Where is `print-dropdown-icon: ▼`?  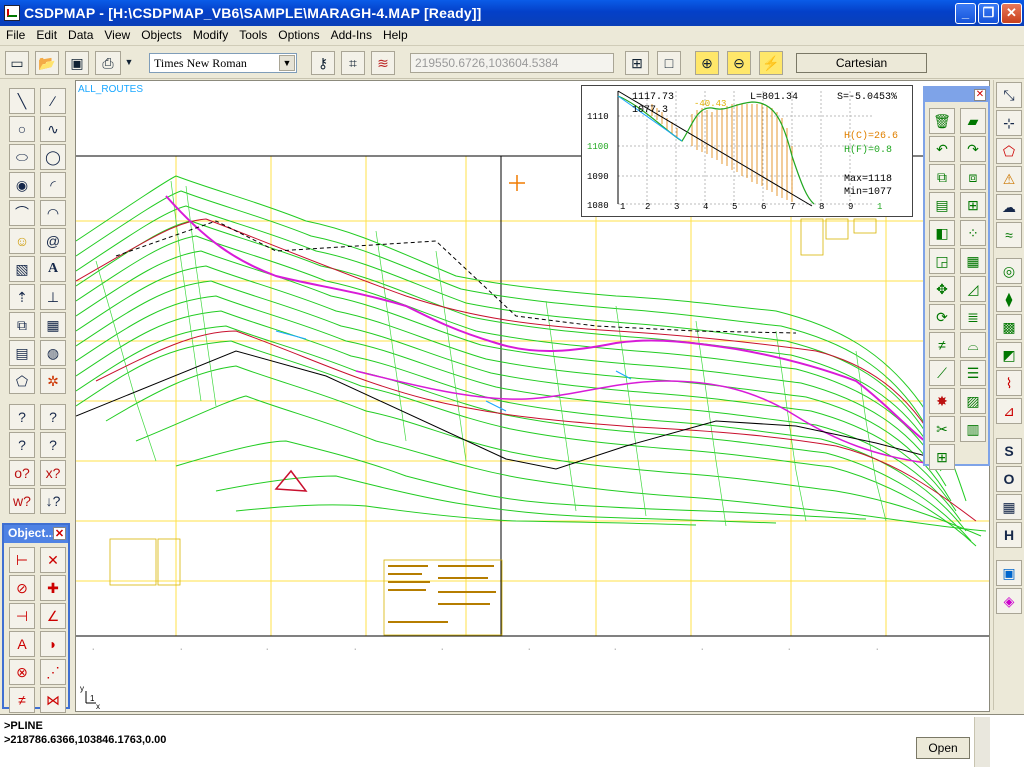 print-dropdown-icon: ▼ is located at coordinates (129, 63).